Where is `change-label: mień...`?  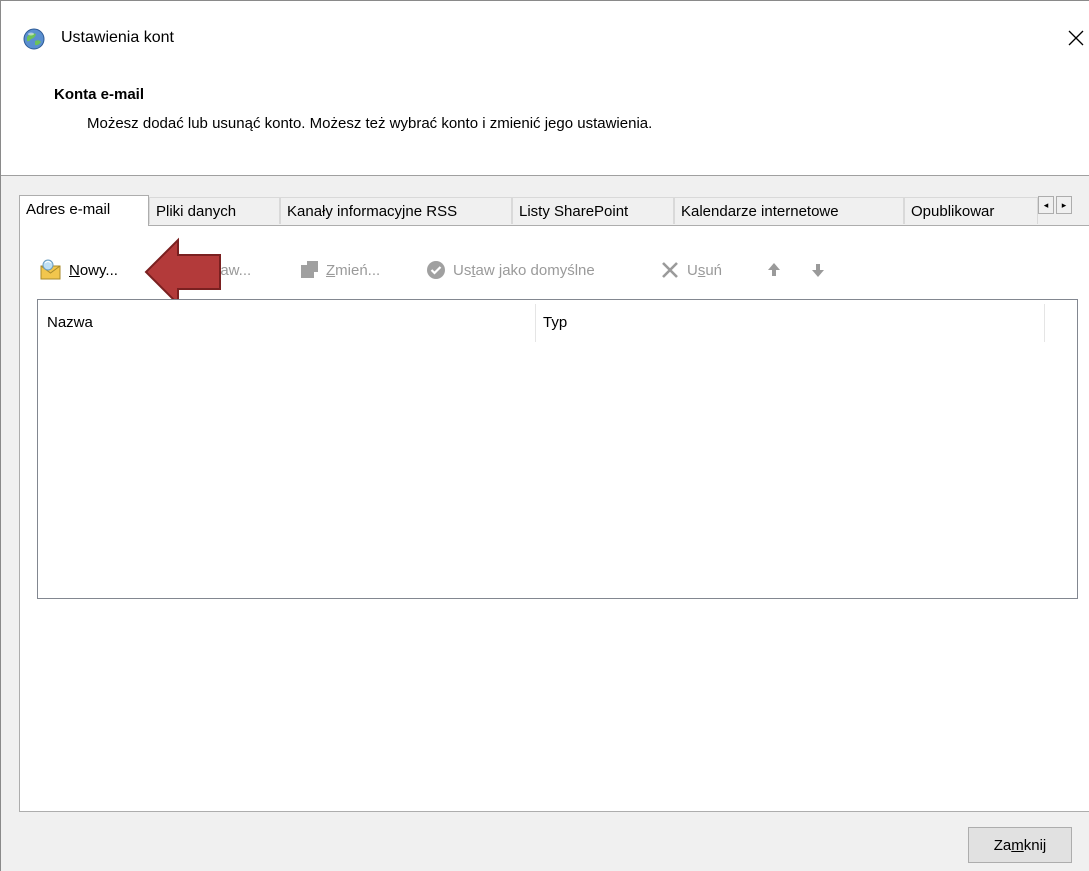 change-label: mień... is located at coordinates (358, 270).